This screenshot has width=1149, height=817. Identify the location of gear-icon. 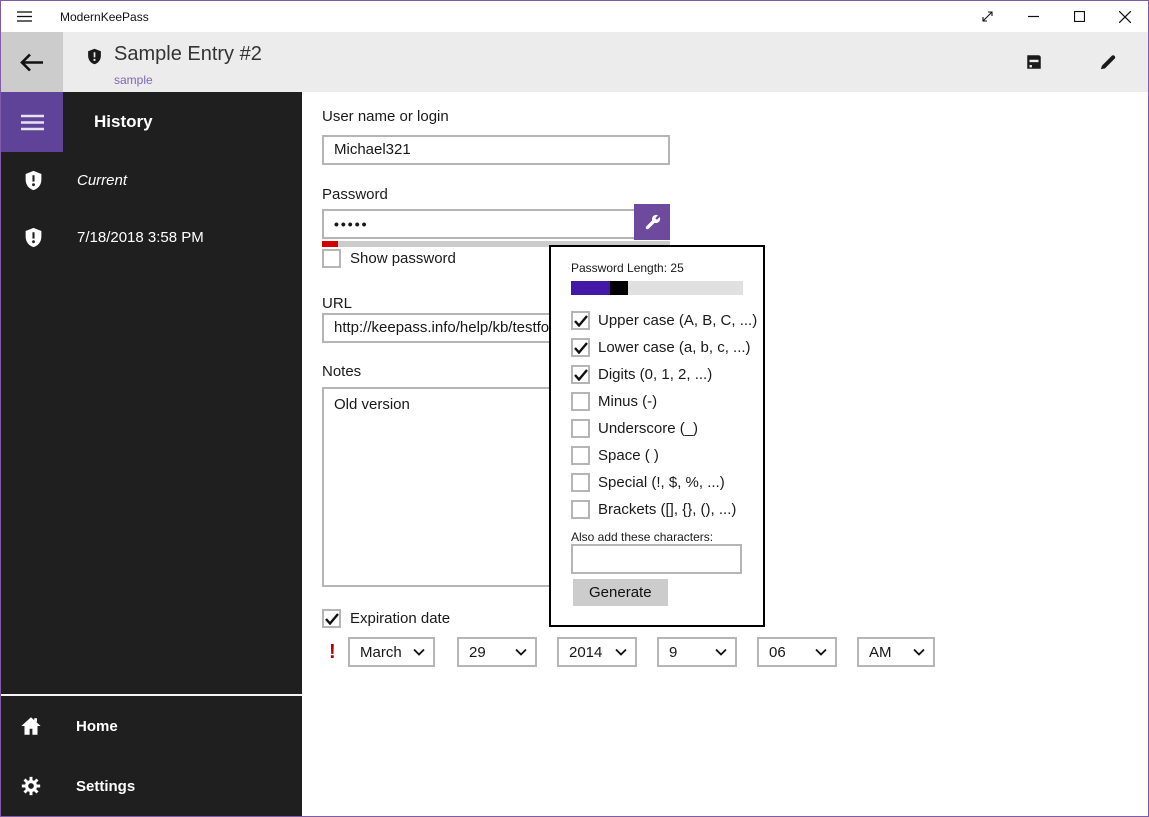
(31, 786).